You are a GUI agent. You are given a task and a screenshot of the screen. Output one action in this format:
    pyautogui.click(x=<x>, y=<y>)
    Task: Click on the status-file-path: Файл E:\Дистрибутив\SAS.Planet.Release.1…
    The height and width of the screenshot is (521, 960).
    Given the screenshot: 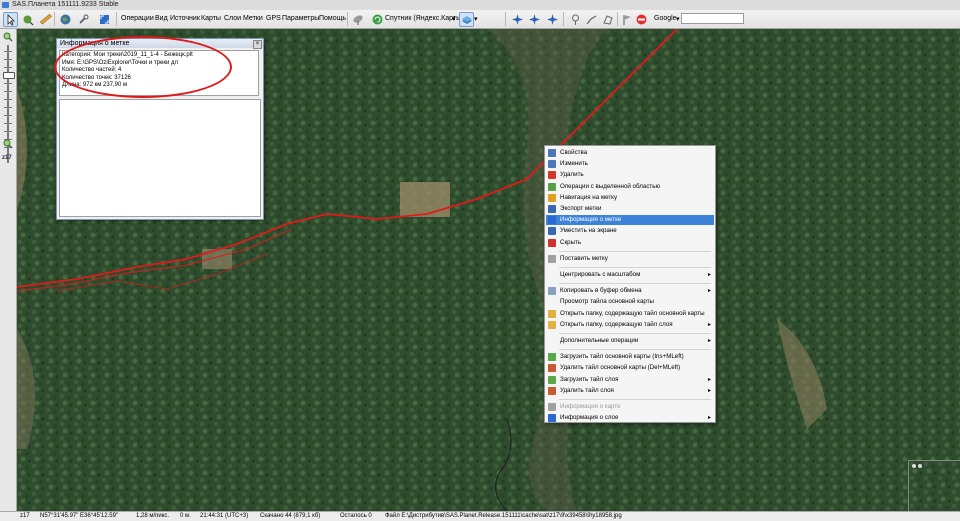 What is the action you would take?
    pyautogui.click(x=503, y=516)
    